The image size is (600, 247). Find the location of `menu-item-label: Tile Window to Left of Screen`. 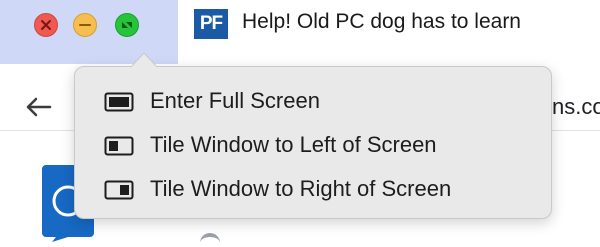

menu-item-label: Tile Window to Left of Screen is located at coordinates (293, 144).